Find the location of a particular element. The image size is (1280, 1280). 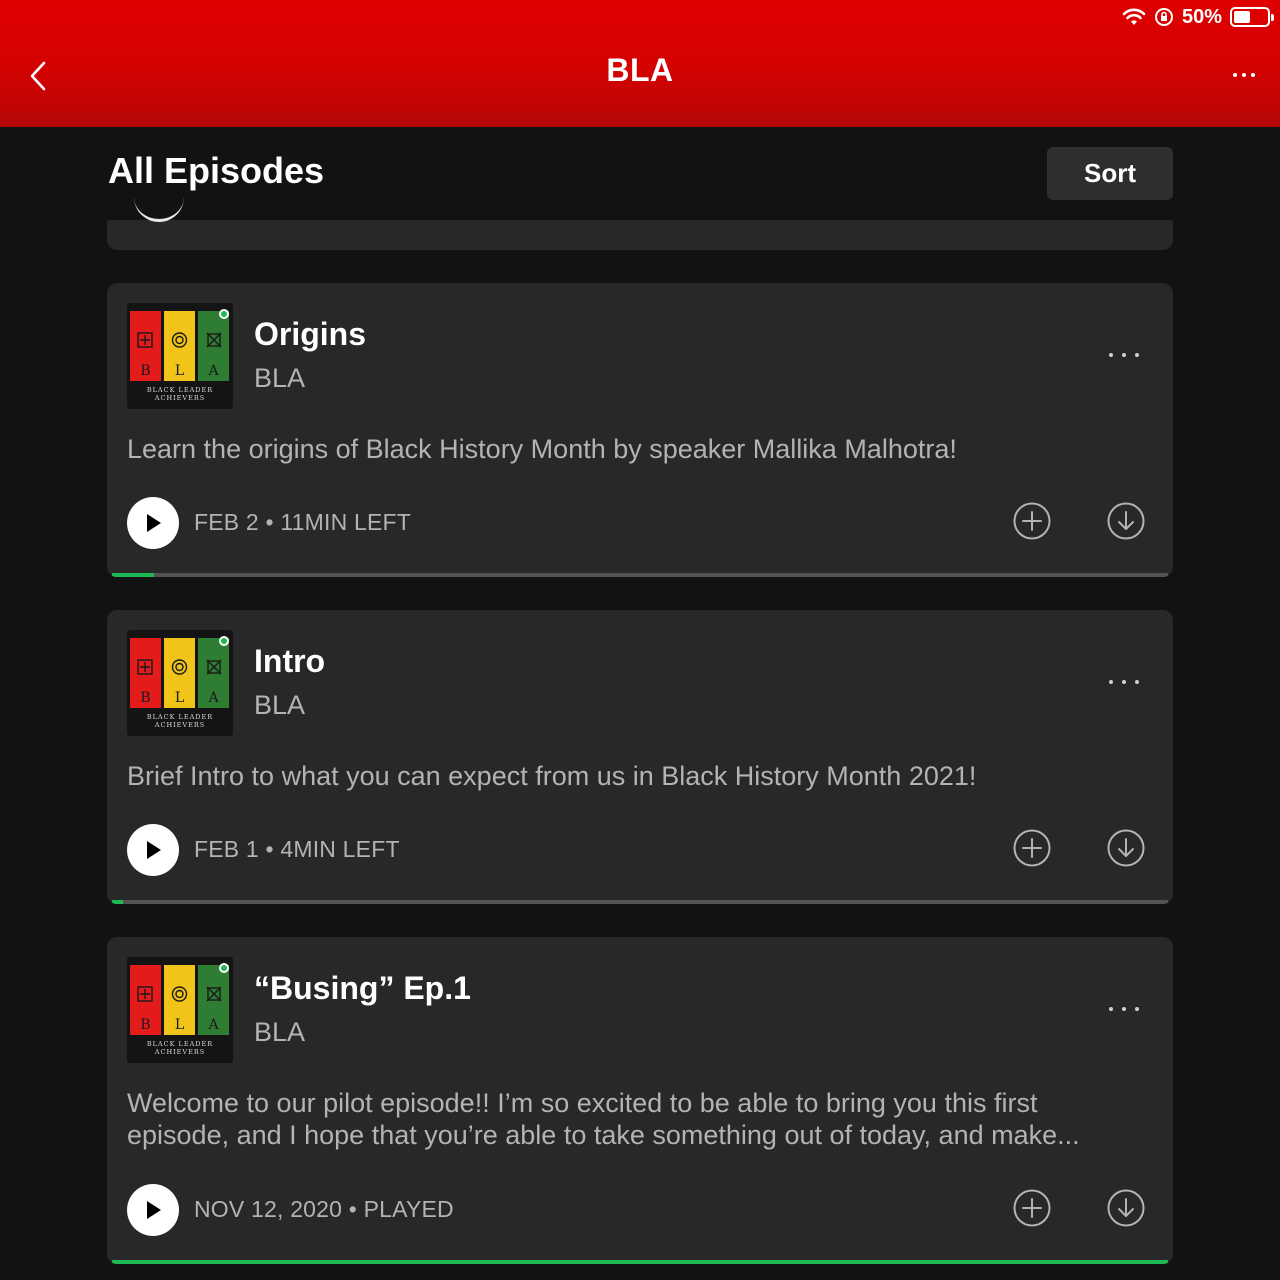

play-button-partial is located at coordinates (159, 209).